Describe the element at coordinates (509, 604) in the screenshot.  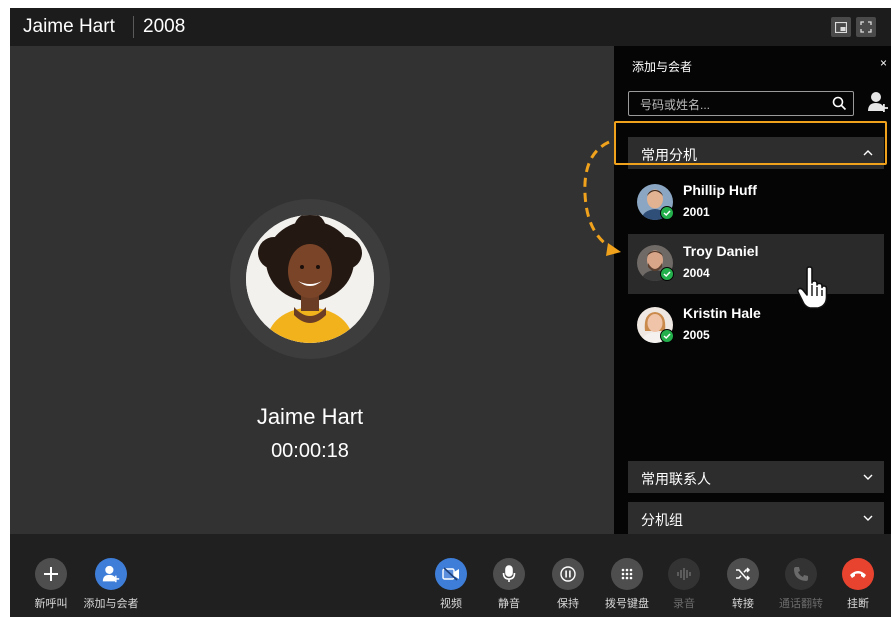
I see `mute-label: 静音` at that location.